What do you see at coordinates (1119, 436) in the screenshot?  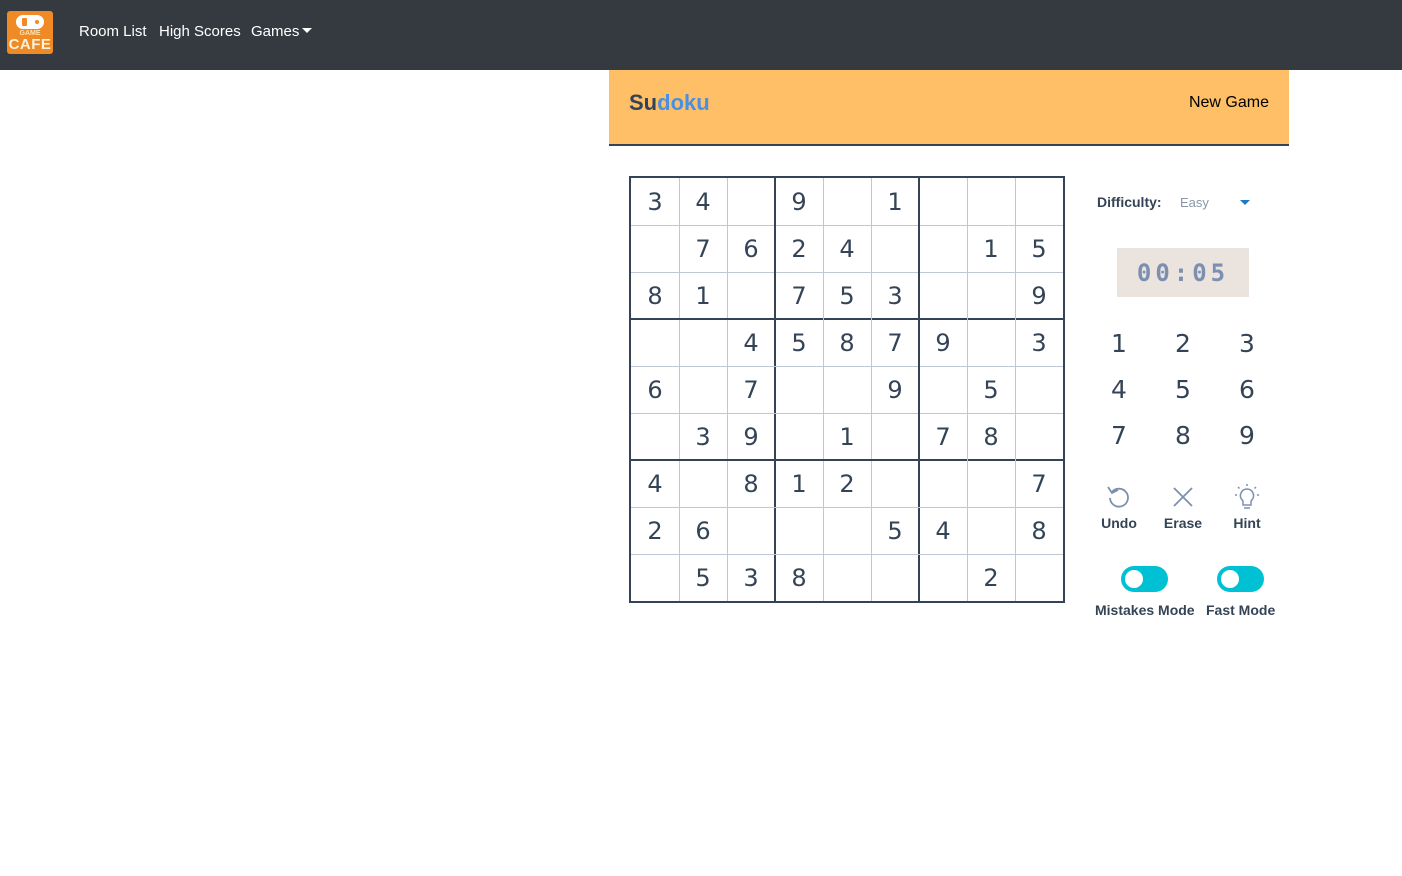 I see `number-key: 7` at bounding box center [1119, 436].